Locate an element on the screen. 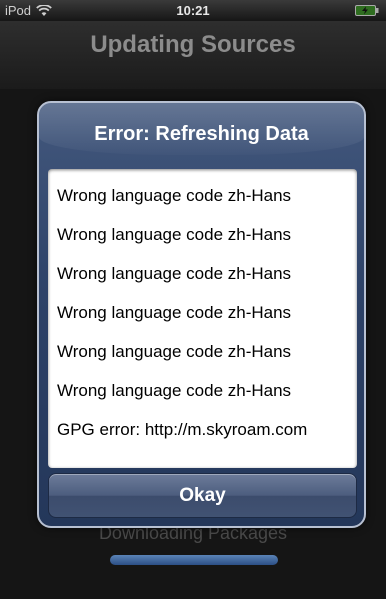 The image size is (386, 599). alert-title: Error: Refreshing Data is located at coordinates (201, 134).